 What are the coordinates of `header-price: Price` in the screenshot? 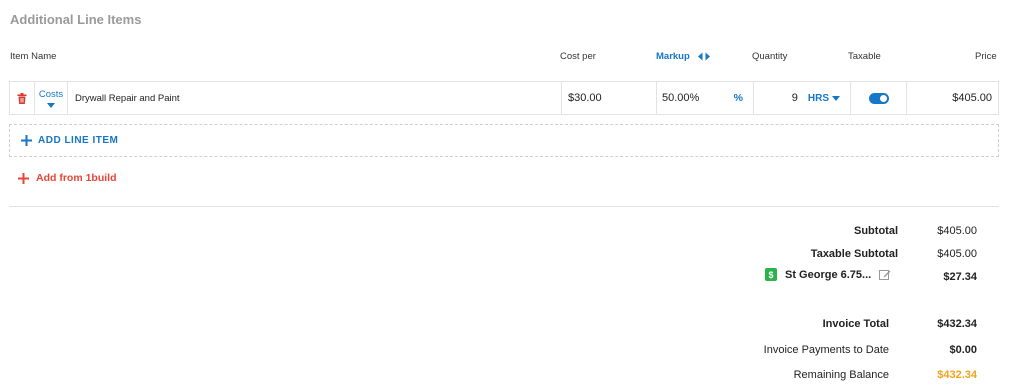 It's located at (986, 56).